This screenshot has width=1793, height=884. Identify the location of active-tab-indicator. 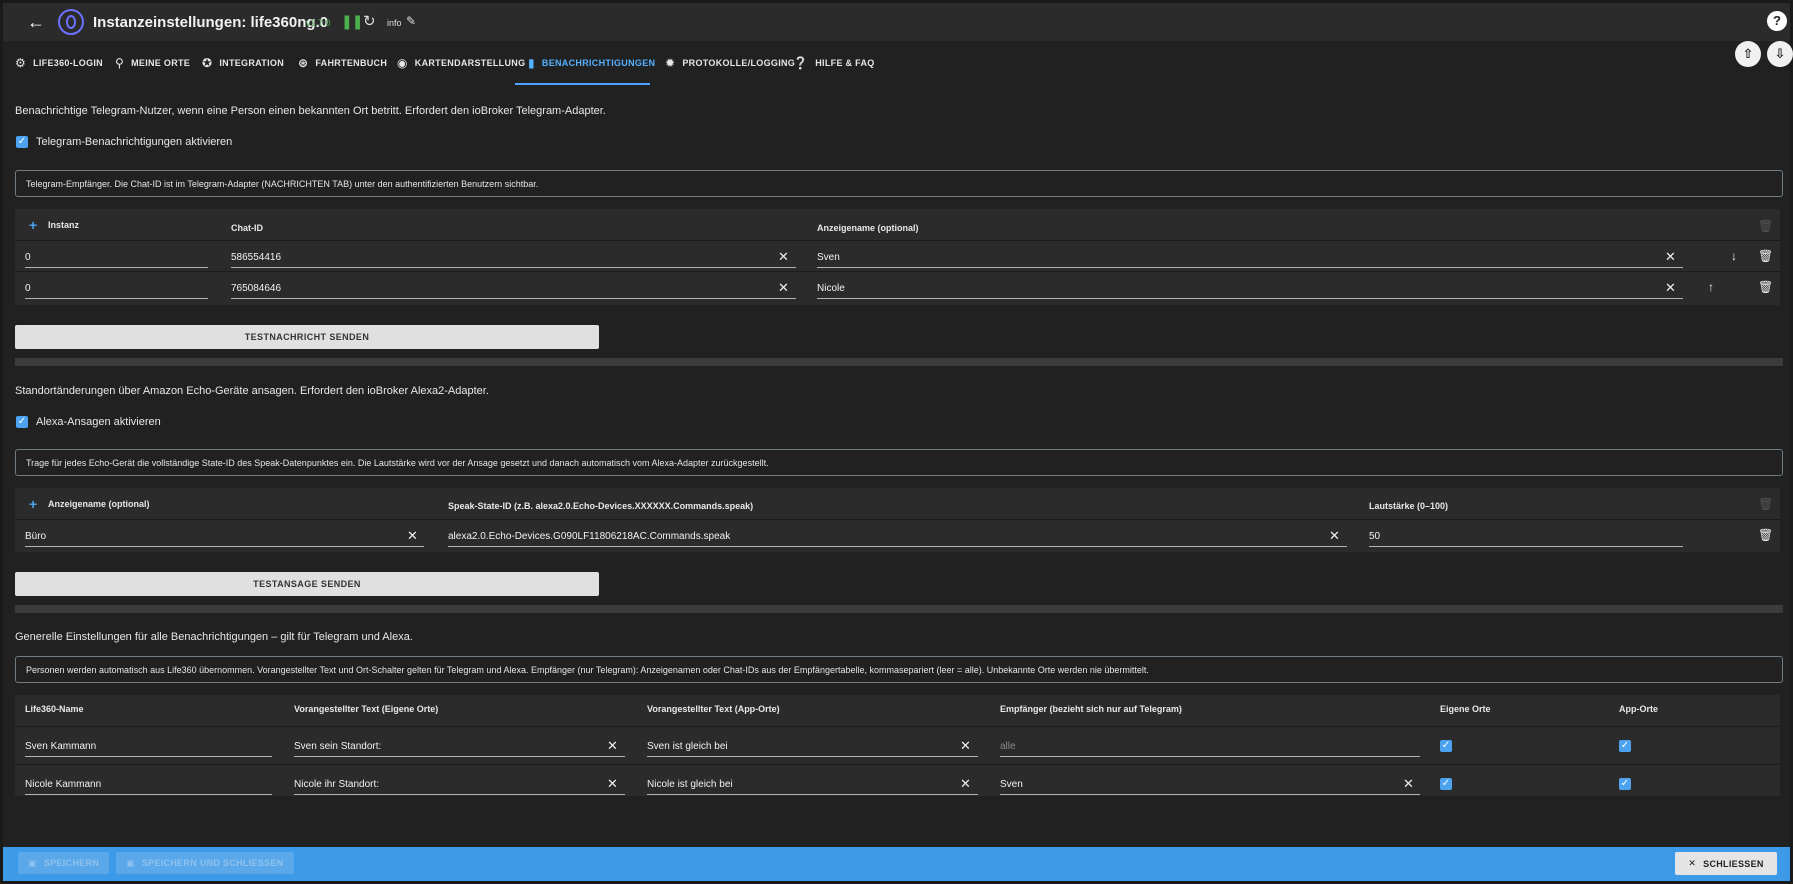
(582, 84).